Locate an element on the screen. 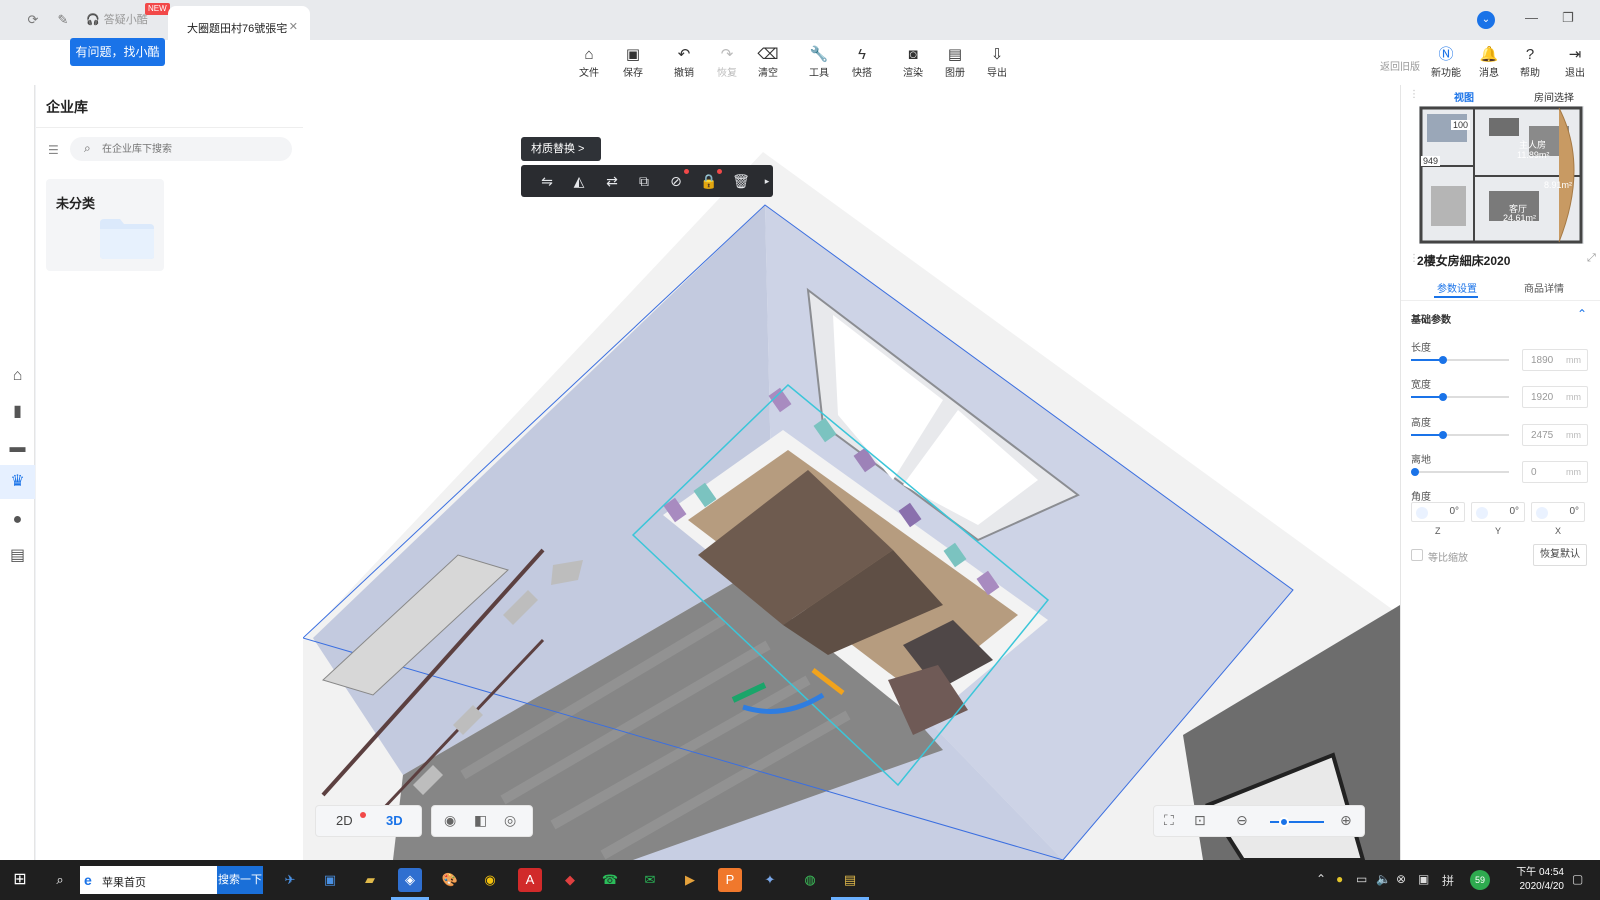 Image resolution: width=1600 pixels, height=900 pixels. angle-z-field: 0° is located at coordinates (1438, 512).